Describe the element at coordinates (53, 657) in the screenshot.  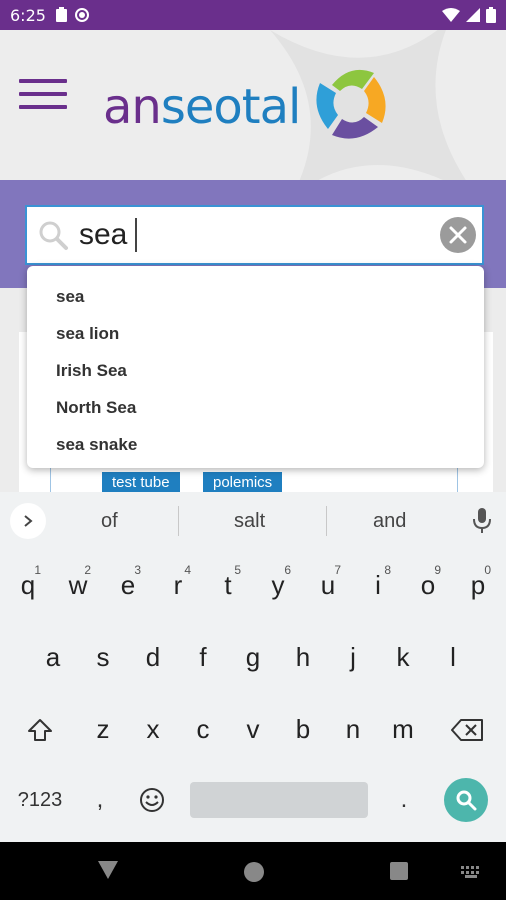
I see `key-a: a` at that location.